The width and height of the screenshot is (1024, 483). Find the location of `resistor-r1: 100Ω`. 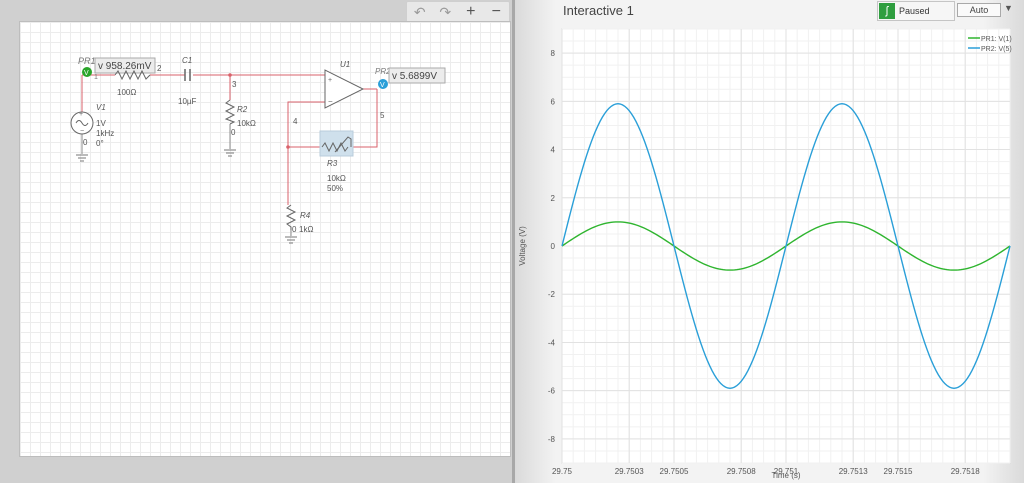

resistor-r1: 100Ω is located at coordinates (132, 83).